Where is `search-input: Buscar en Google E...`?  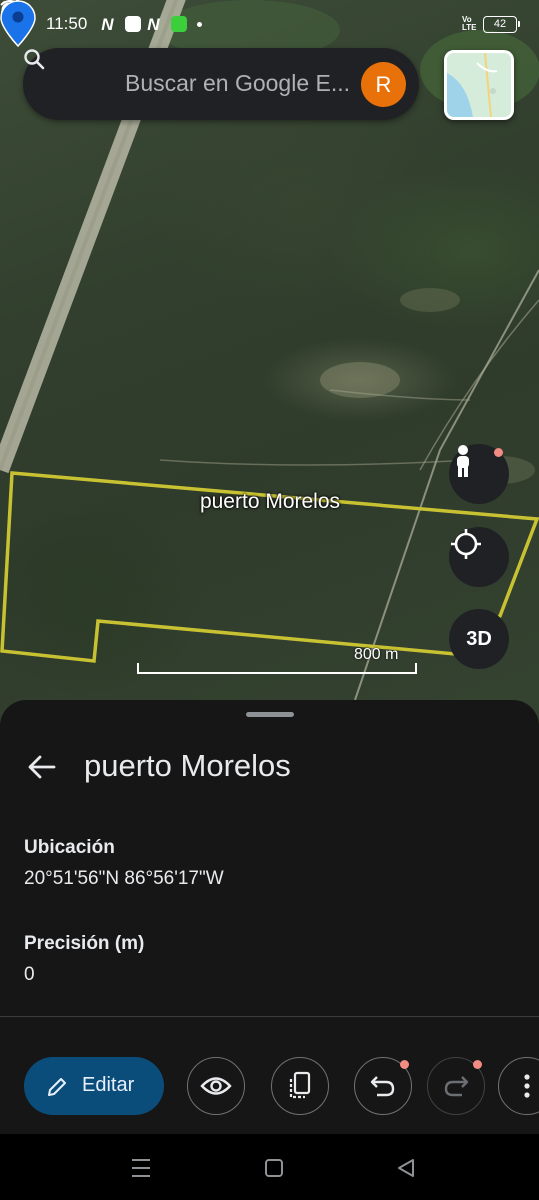
search-input: Buscar en Google E... is located at coordinates (237, 83).